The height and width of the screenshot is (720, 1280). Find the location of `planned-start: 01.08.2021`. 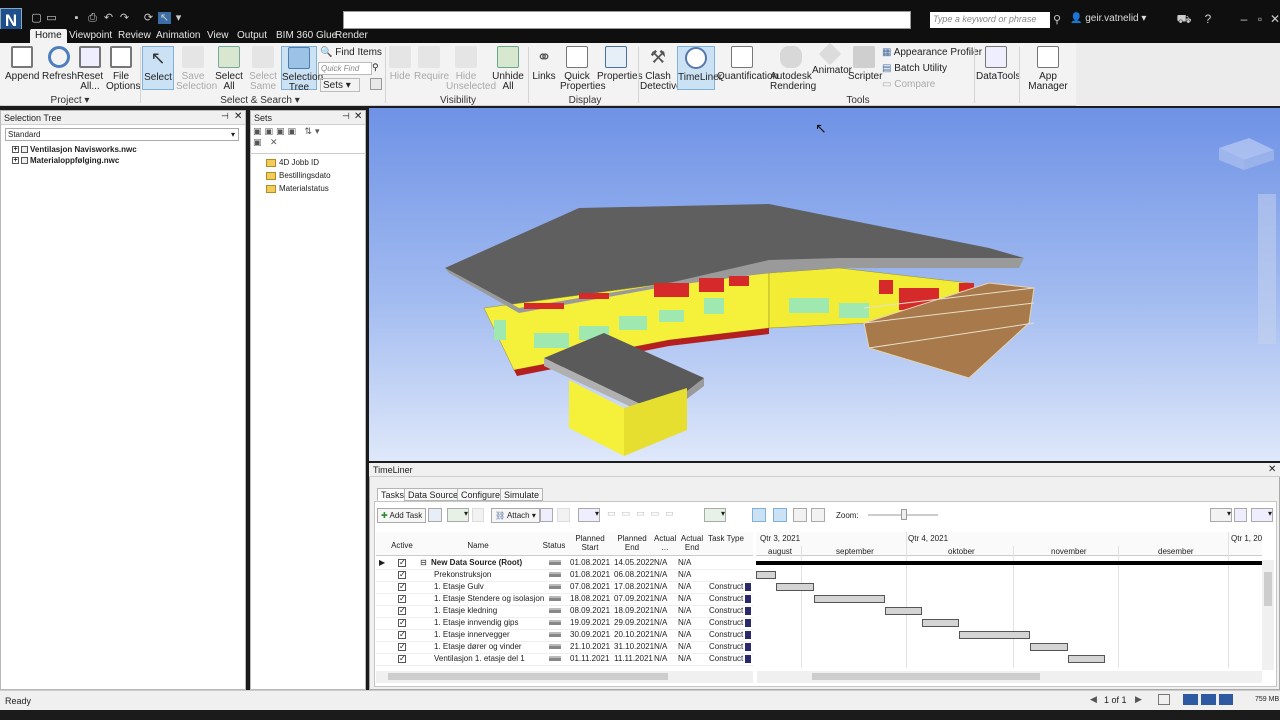

planned-start: 01.08.2021 is located at coordinates (590, 575).